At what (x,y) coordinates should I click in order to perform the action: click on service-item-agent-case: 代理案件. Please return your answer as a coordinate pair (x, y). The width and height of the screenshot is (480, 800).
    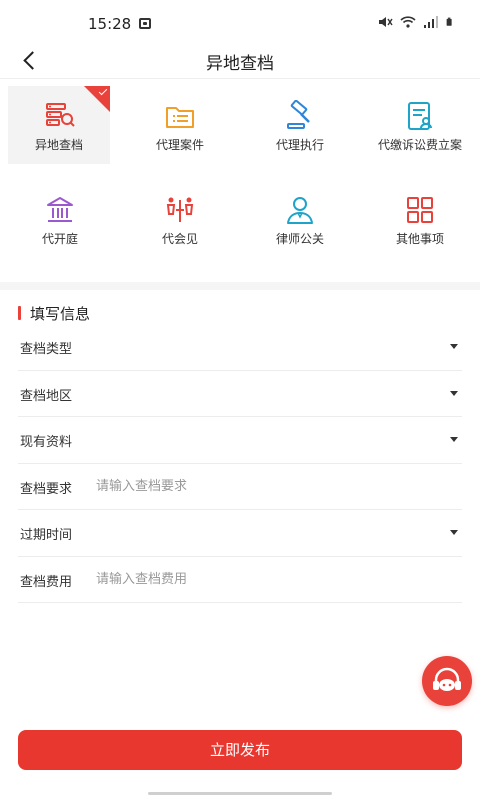
    Looking at the image, I should click on (180, 125).